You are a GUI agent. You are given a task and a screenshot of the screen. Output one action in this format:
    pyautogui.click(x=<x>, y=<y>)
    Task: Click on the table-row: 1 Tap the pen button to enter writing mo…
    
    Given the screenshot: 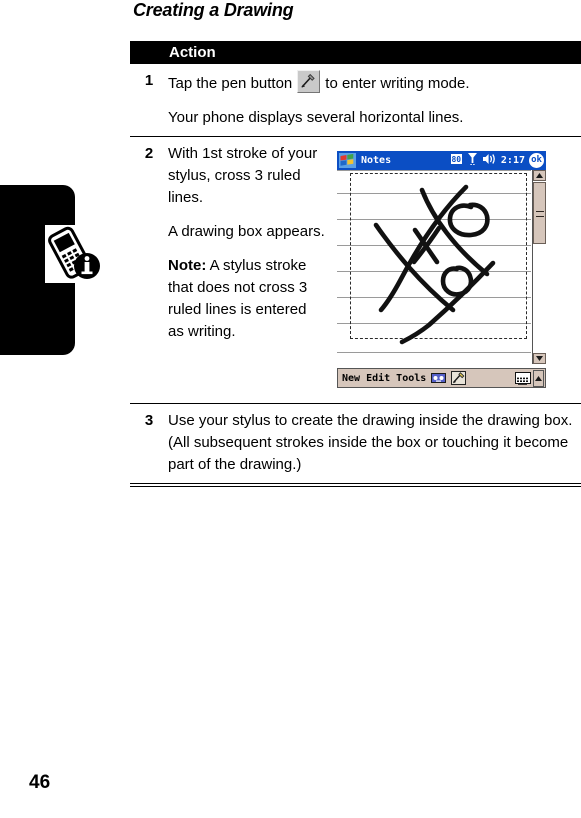 What is the action you would take?
    pyautogui.click(x=355, y=100)
    